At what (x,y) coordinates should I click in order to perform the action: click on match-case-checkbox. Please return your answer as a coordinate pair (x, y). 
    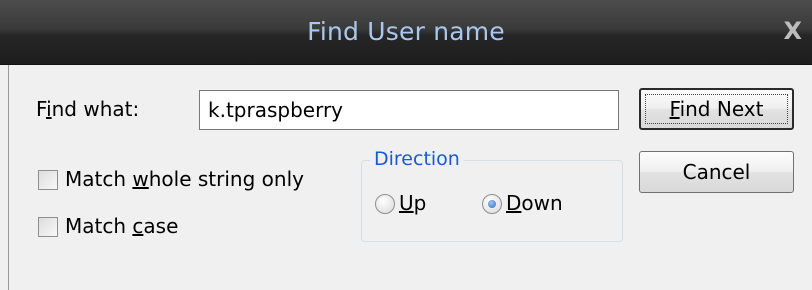
    Looking at the image, I should click on (48, 227).